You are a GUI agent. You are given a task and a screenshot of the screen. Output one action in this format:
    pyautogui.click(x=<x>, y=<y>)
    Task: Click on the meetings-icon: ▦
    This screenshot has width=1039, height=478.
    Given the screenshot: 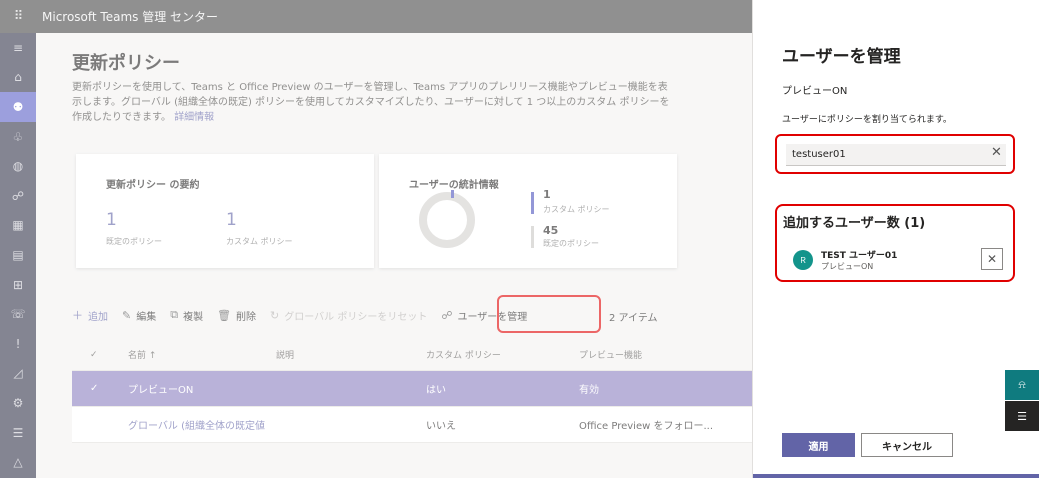 What is the action you would take?
    pyautogui.click(x=18, y=226)
    